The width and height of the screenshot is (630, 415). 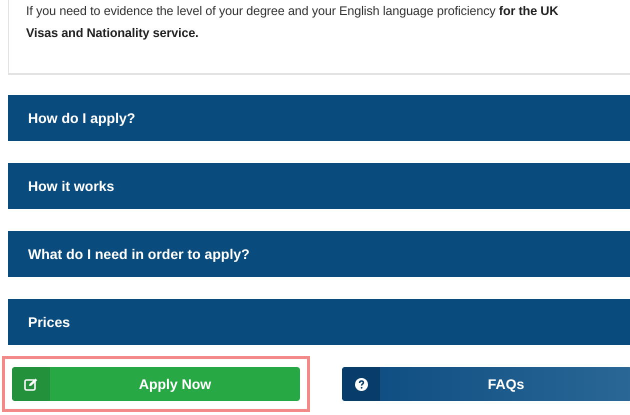 I want to click on help-icon, so click(x=361, y=384).